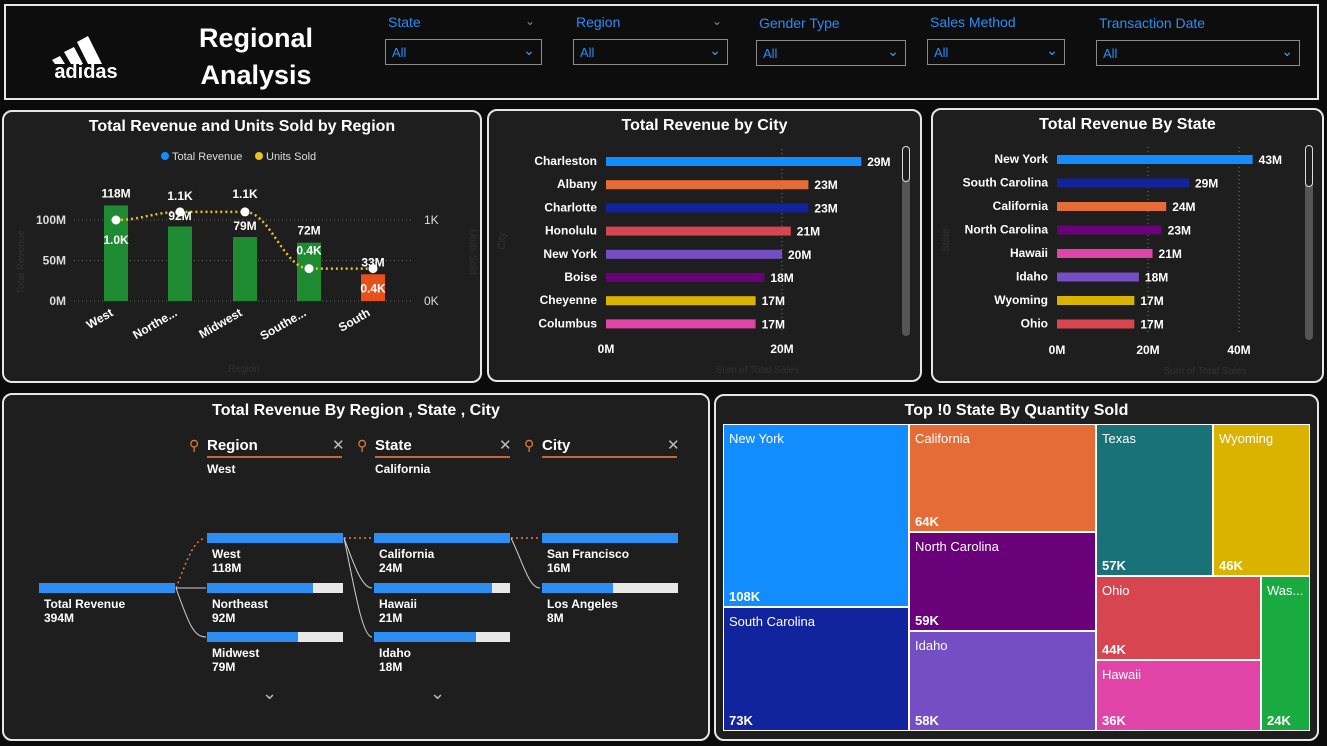  Describe the element at coordinates (51, 220) in the screenshot. I see `y-tick-label: 100M` at that location.